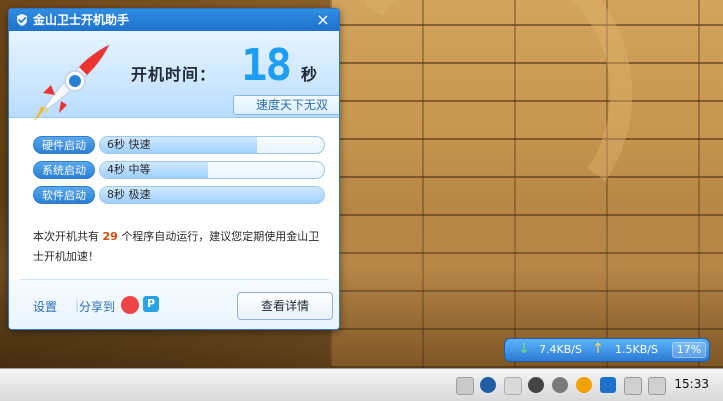  I want to click on cpu-percent: 17%, so click(689, 350).